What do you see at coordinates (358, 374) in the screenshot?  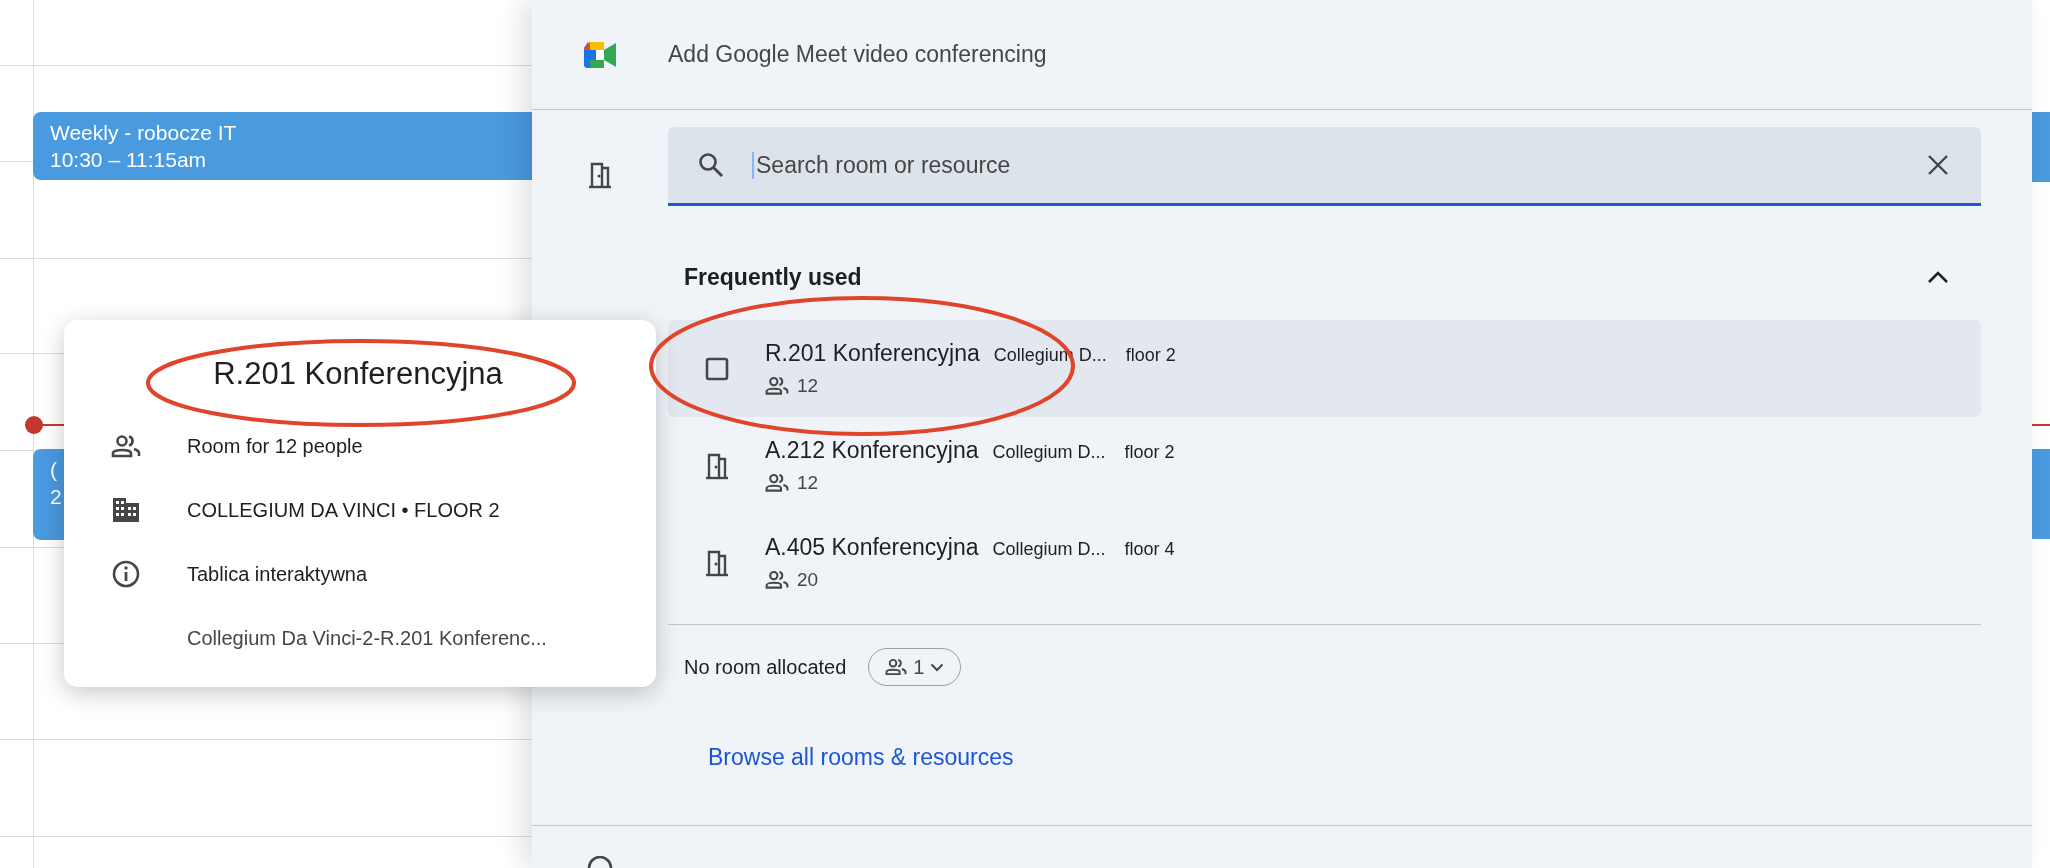 I see `popup-title: R.201 Konferencyjna` at bounding box center [358, 374].